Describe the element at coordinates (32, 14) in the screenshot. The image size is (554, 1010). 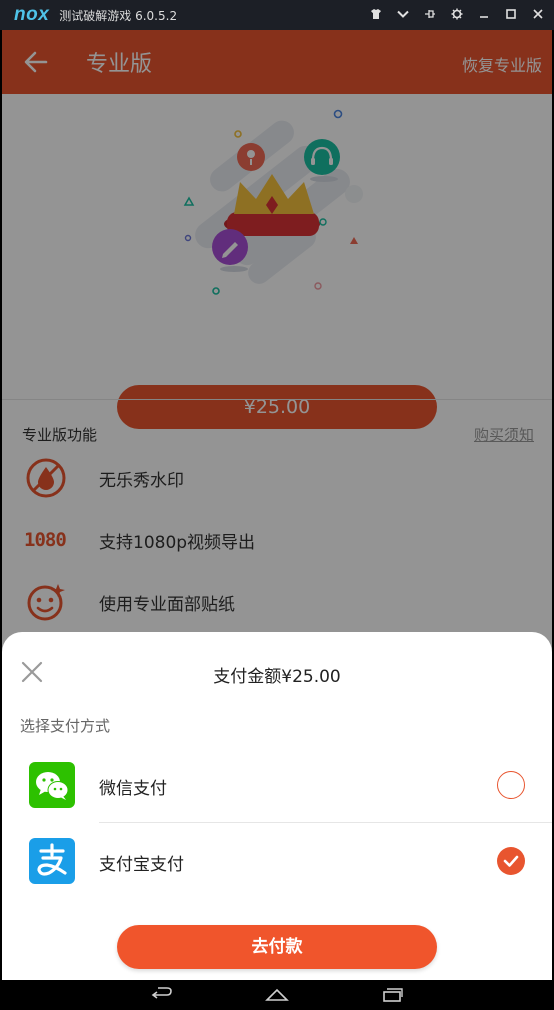
I see `nox-logo: nox` at that location.